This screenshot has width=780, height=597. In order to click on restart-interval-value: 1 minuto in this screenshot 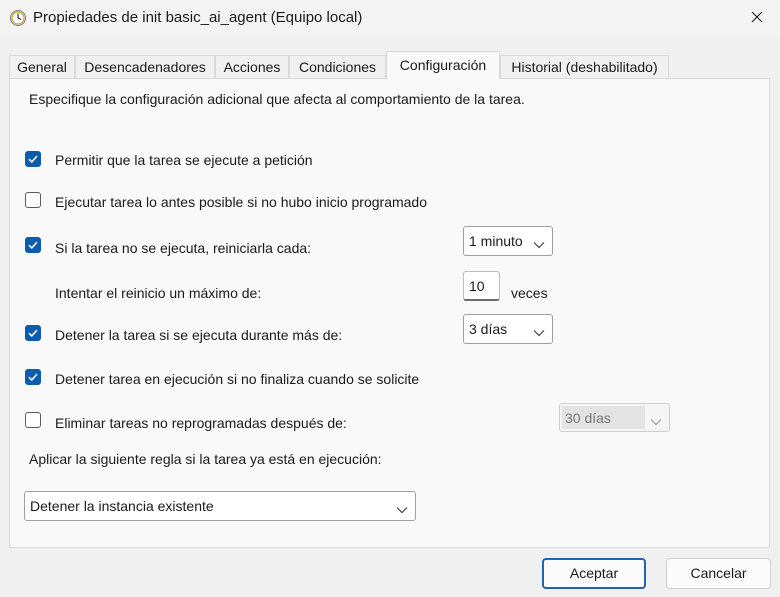, I will do `click(496, 241)`.